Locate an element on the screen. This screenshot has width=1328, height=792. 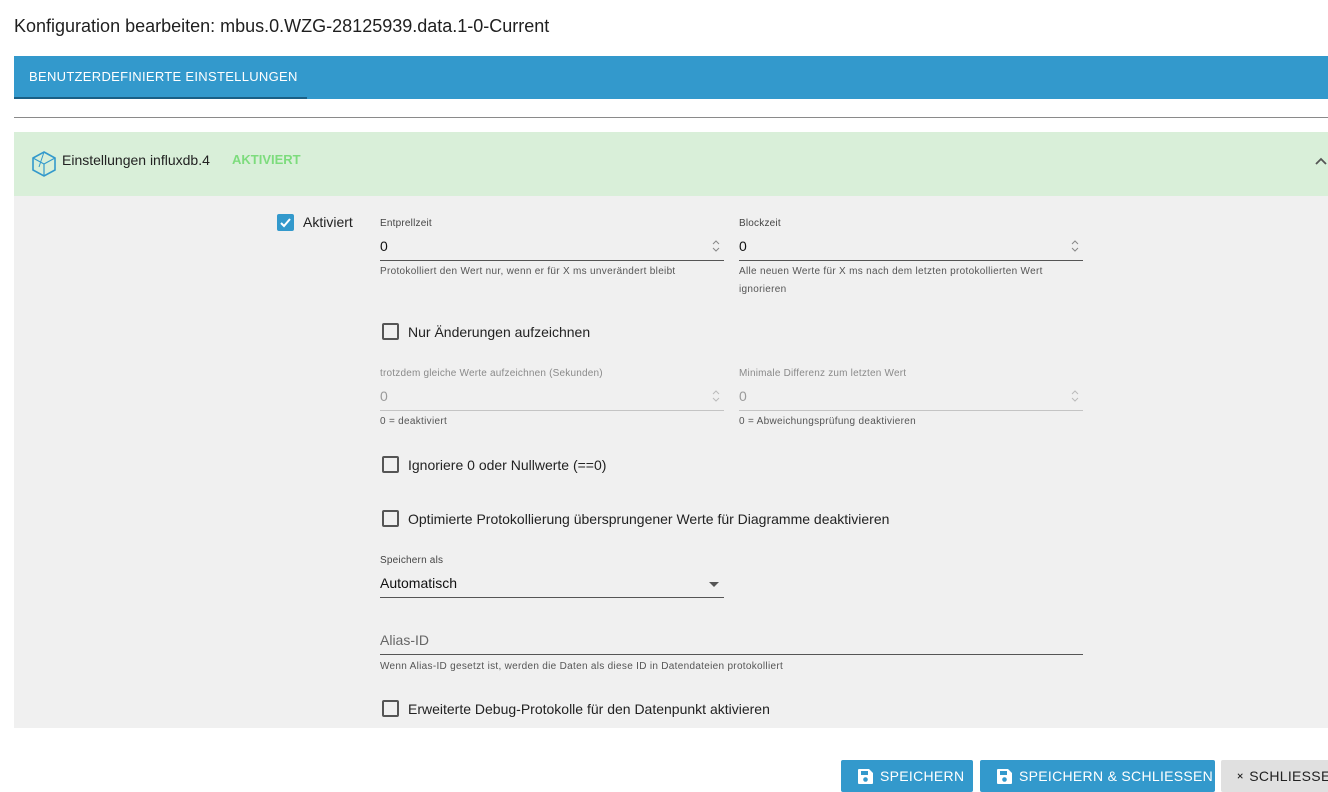
close-label: SCHLIESSEN is located at coordinates (1288, 776).